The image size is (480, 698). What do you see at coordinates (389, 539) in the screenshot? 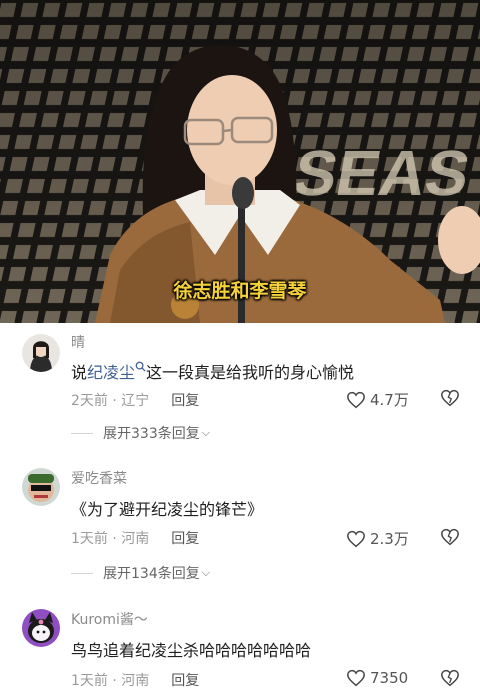
I see `like-count: 2.3万` at bounding box center [389, 539].